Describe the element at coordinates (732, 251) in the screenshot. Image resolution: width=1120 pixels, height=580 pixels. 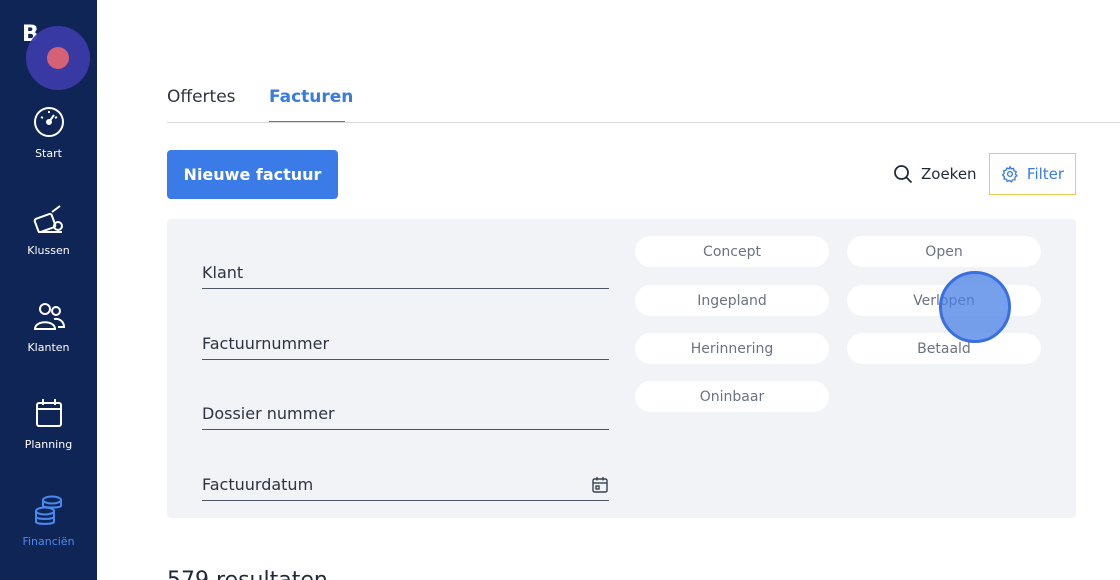
I see `status-chip-concept: Concept` at that location.